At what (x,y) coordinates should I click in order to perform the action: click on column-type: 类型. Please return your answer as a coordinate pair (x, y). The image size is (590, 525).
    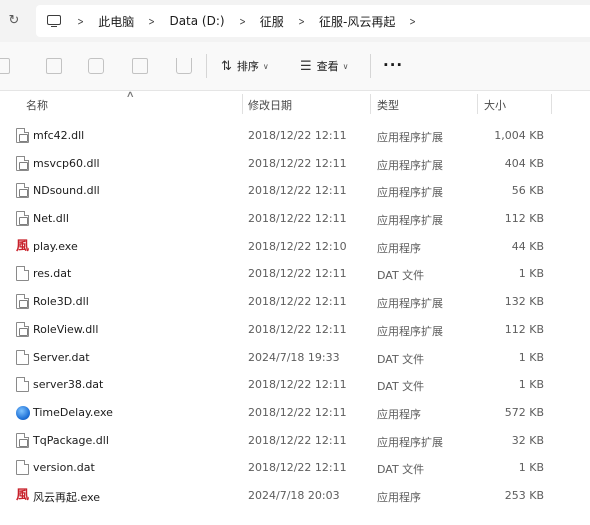
    Looking at the image, I should click on (388, 105).